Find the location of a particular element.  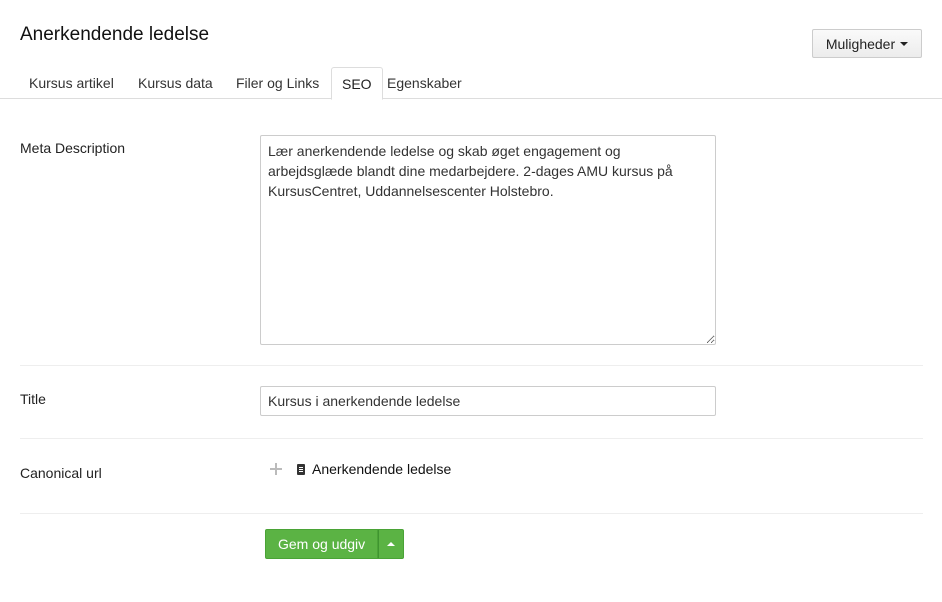

tab-kursus-artikel: Kursus artikel is located at coordinates (71, 83).